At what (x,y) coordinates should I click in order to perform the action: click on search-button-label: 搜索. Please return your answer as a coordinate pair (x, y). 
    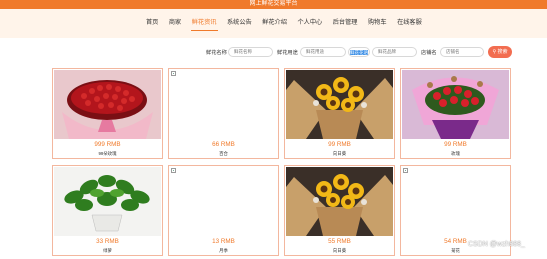
    Looking at the image, I should click on (502, 52).